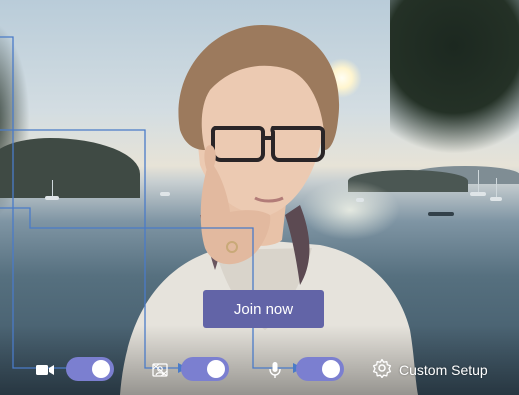 The image size is (519, 395). Describe the element at coordinates (90, 369) in the screenshot. I see `camera-toggle` at that location.